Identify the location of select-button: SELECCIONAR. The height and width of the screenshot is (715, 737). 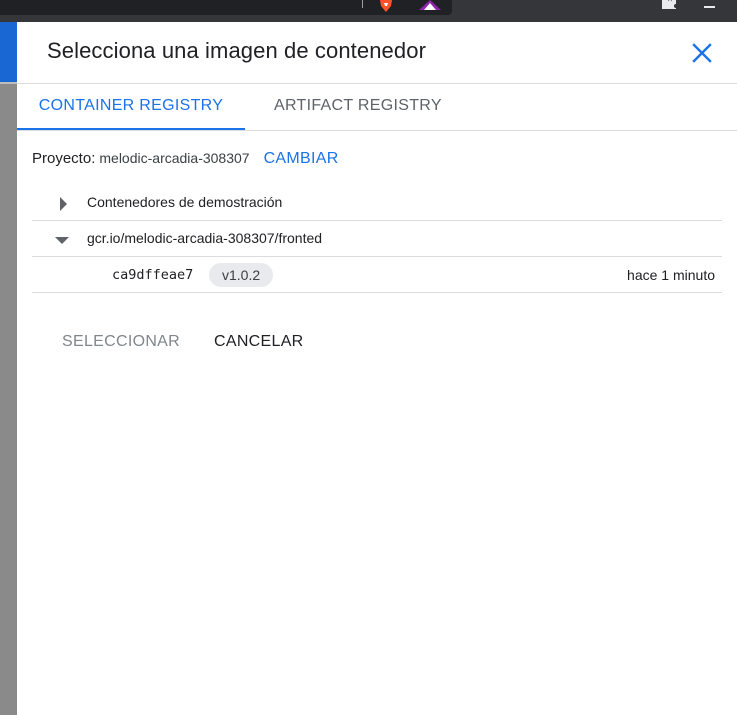
(121, 342).